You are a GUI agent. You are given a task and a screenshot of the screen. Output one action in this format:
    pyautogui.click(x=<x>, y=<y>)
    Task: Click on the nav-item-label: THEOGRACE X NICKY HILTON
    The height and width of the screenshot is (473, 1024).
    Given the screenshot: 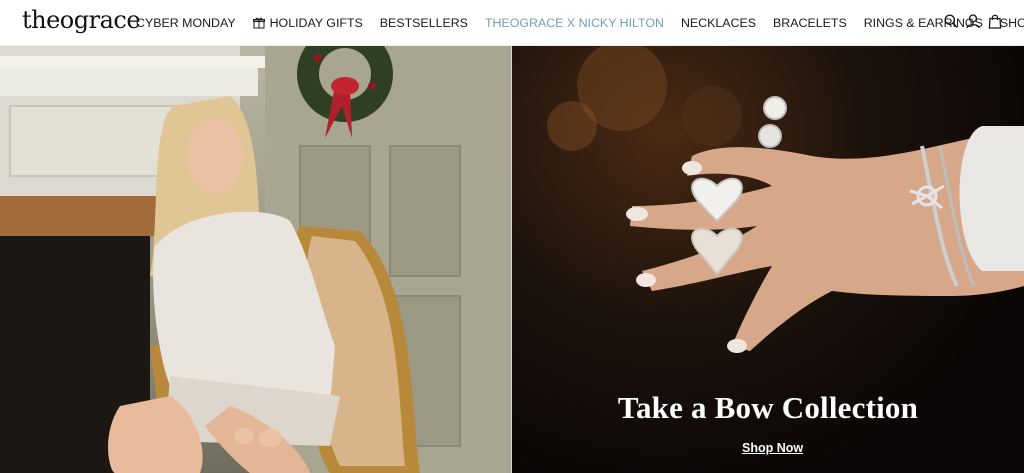 What is the action you would take?
    pyautogui.click(x=574, y=23)
    